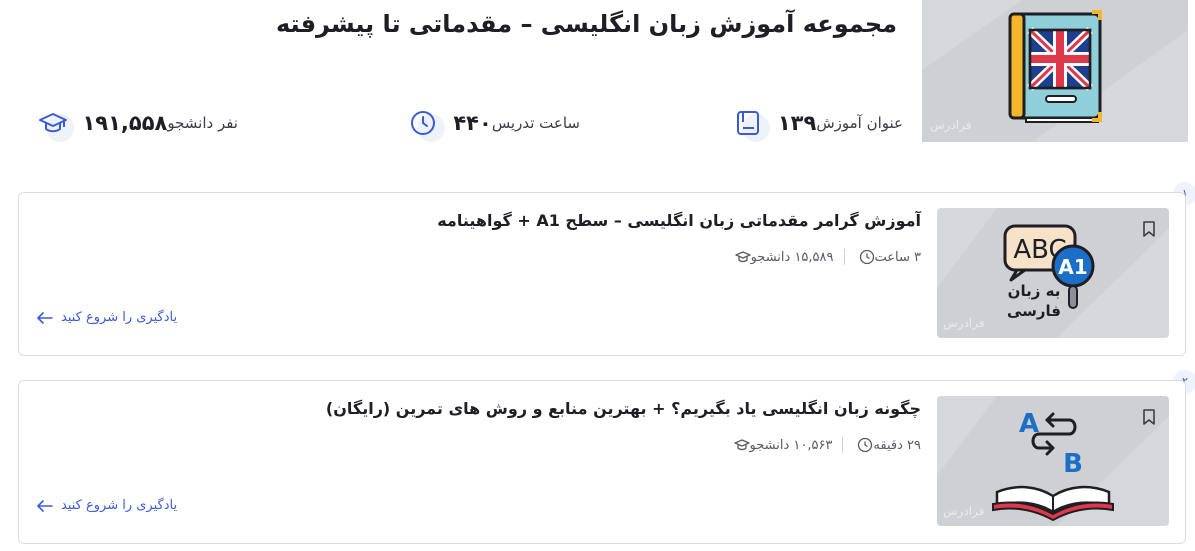 Image resolution: width=1195 pixels, height=551 pixels. I want to click on course-duration: ۳ ساعت, so click(898, 257).